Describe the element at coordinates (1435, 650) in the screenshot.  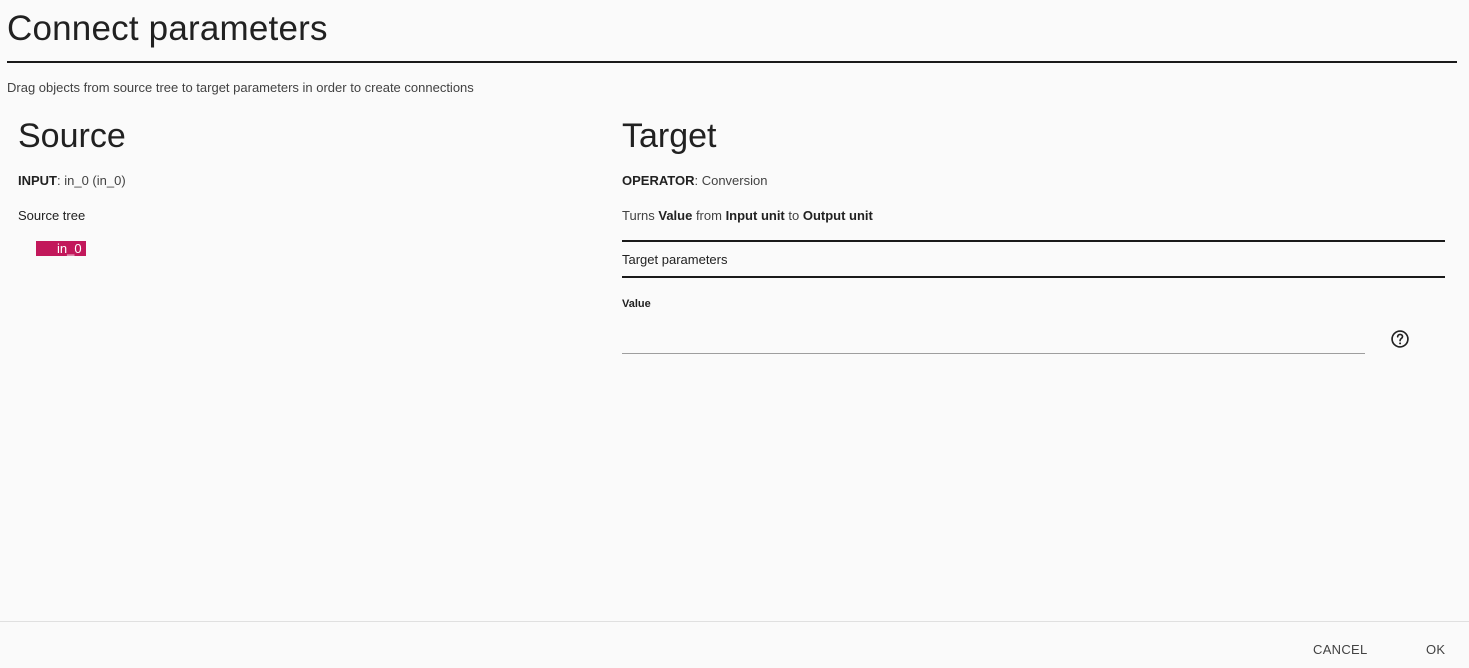
I see `ok-button: OK` at that location.